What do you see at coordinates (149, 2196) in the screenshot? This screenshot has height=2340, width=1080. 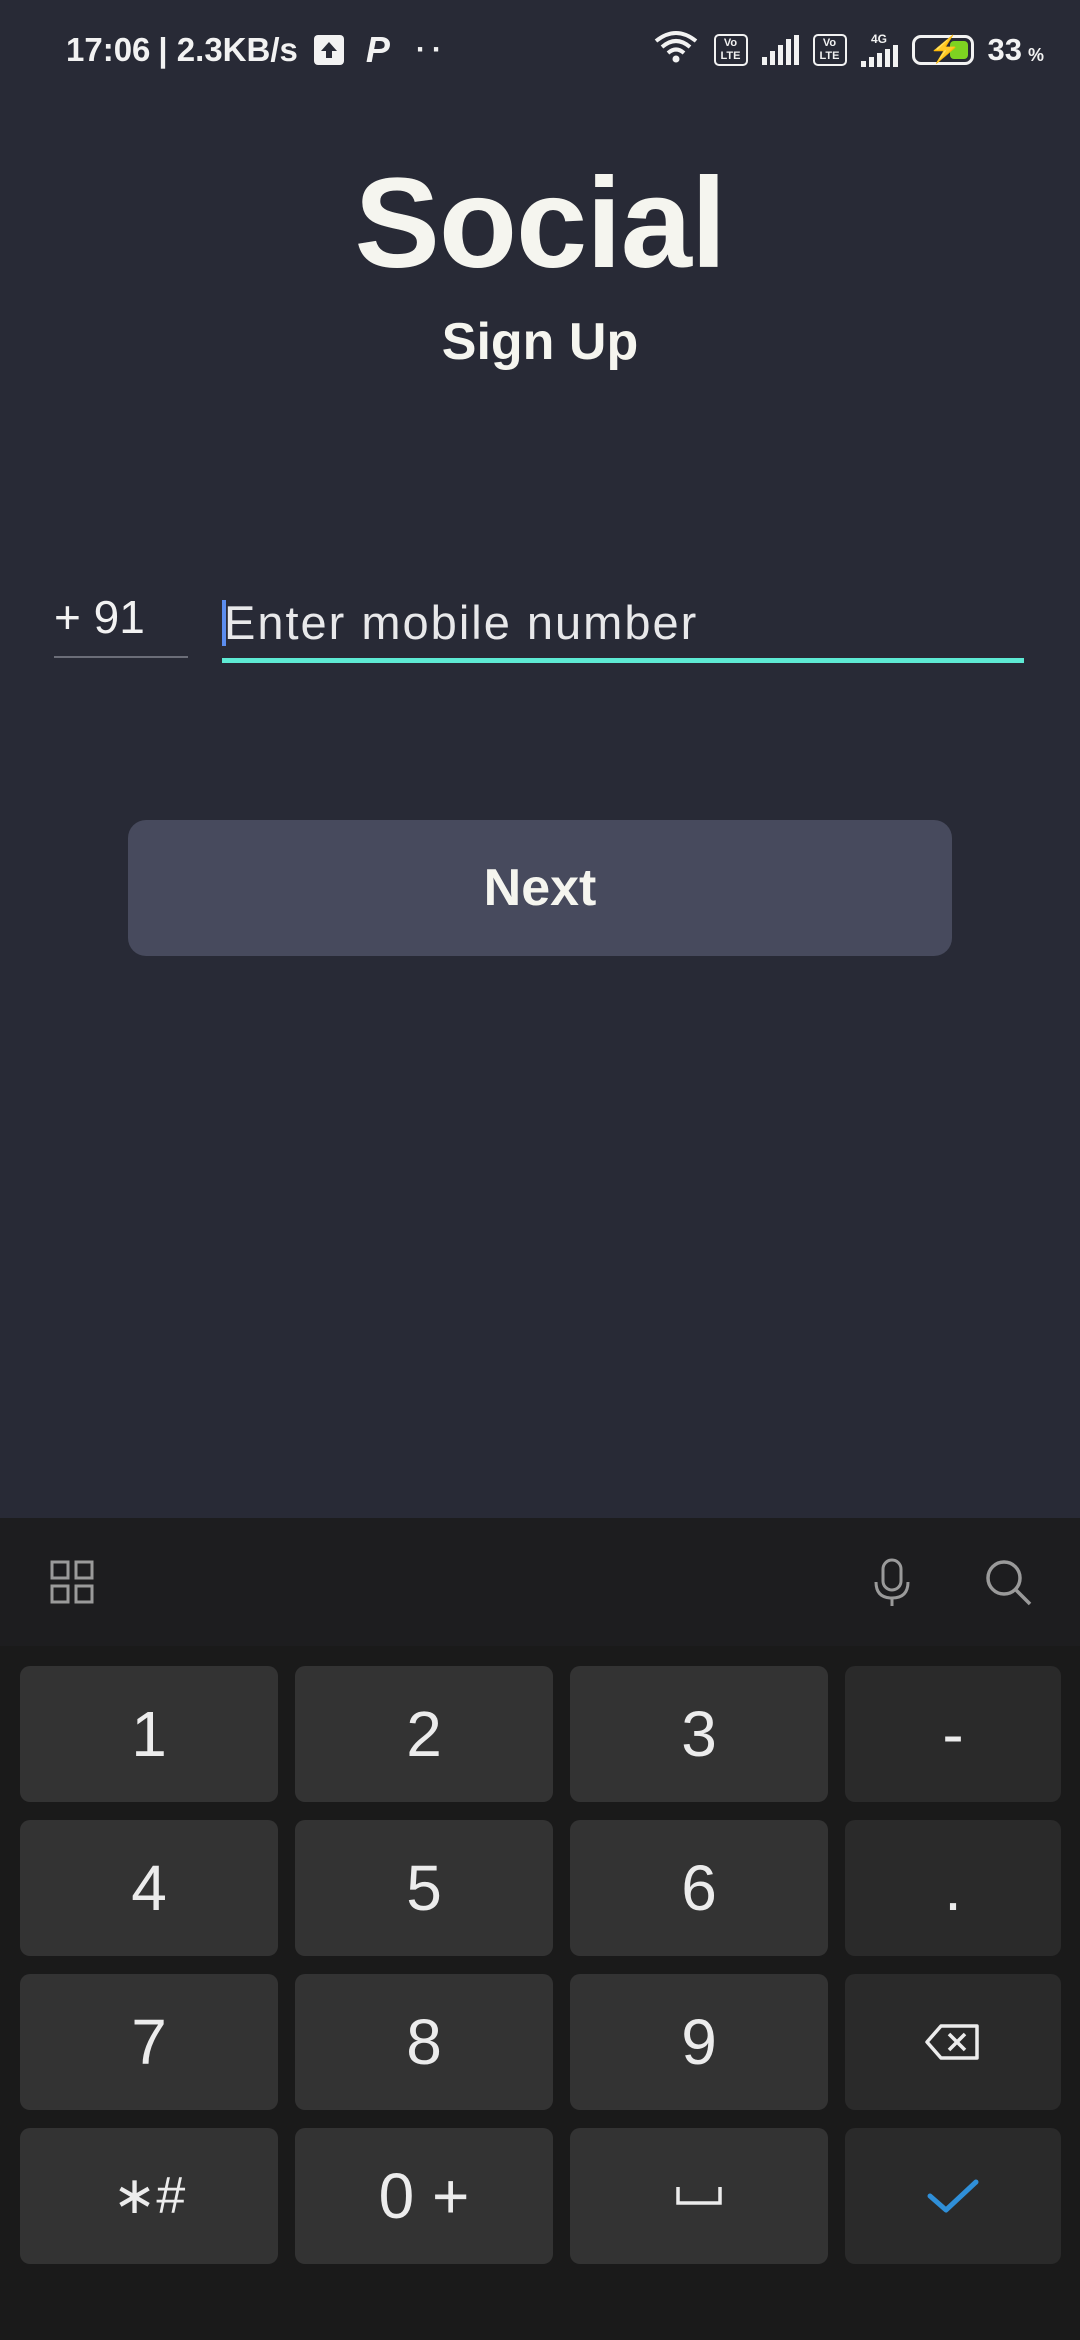 I see `key-symbols: ∗#` at bounding box center [149, 2196].